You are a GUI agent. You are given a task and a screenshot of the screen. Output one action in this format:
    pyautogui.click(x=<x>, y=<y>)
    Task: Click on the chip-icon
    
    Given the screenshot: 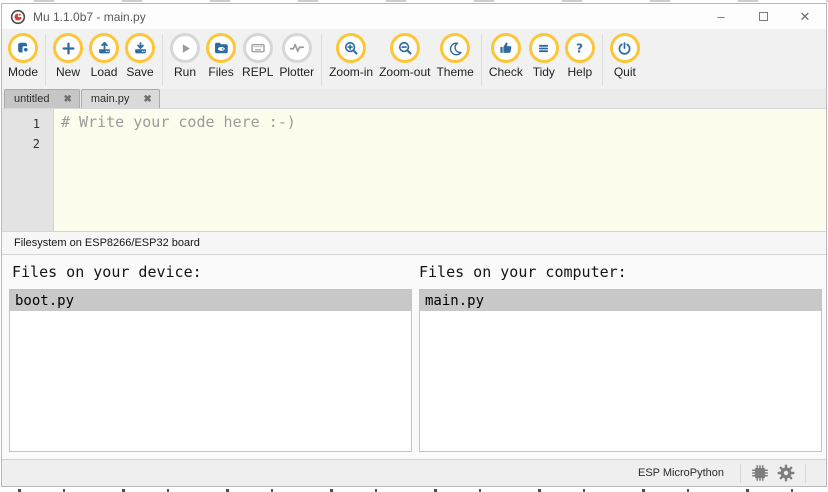 What is the action you would take?
    pyautogui.click(x=760, y=473)
    